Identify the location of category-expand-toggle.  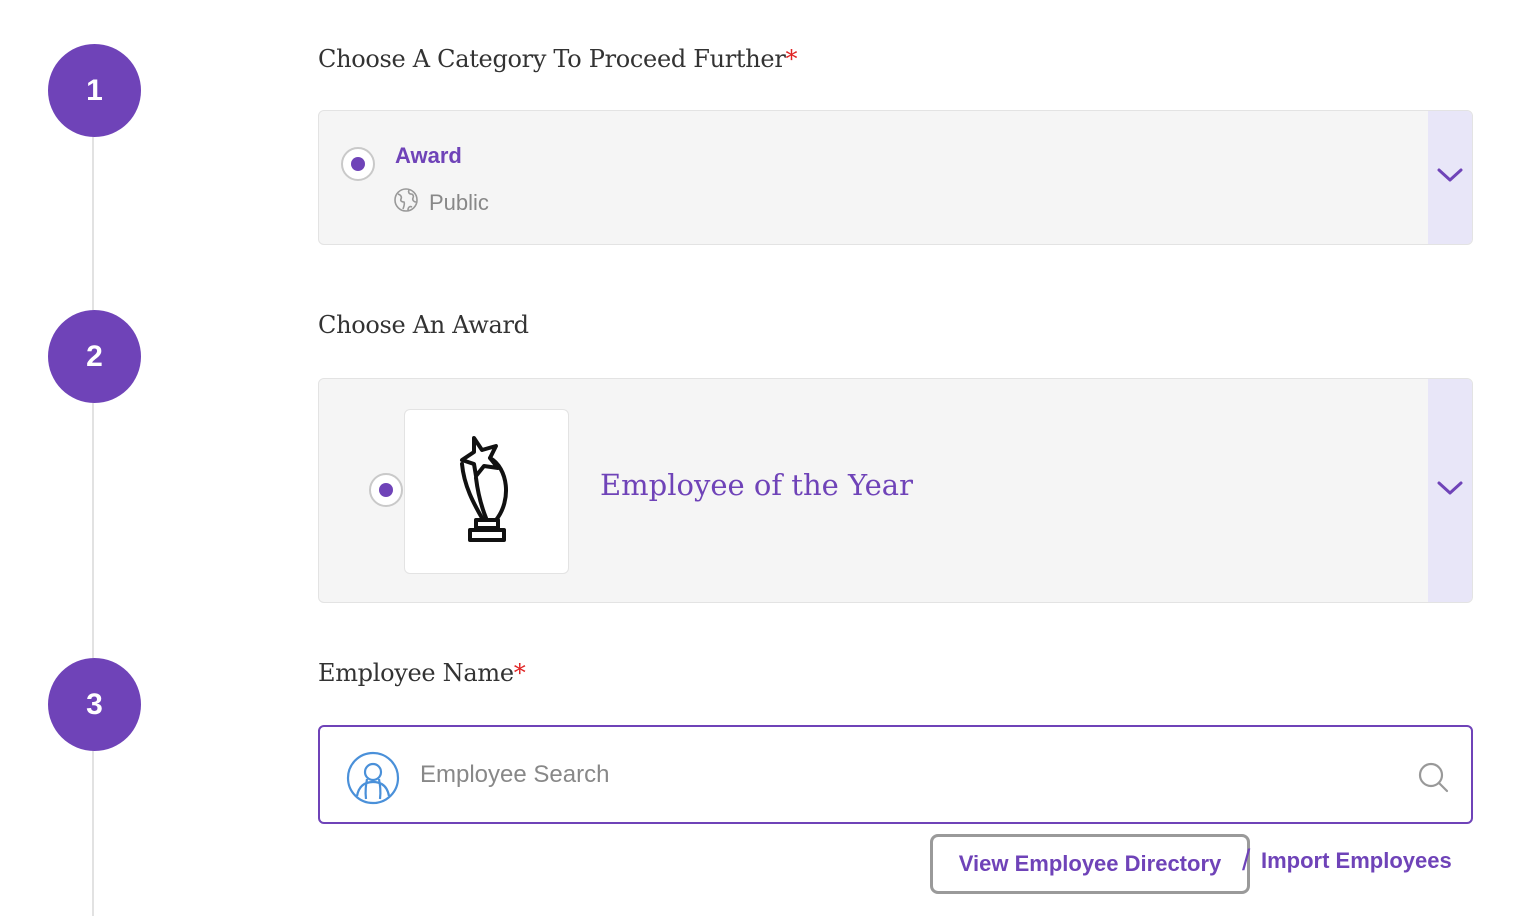
(1450, 177).